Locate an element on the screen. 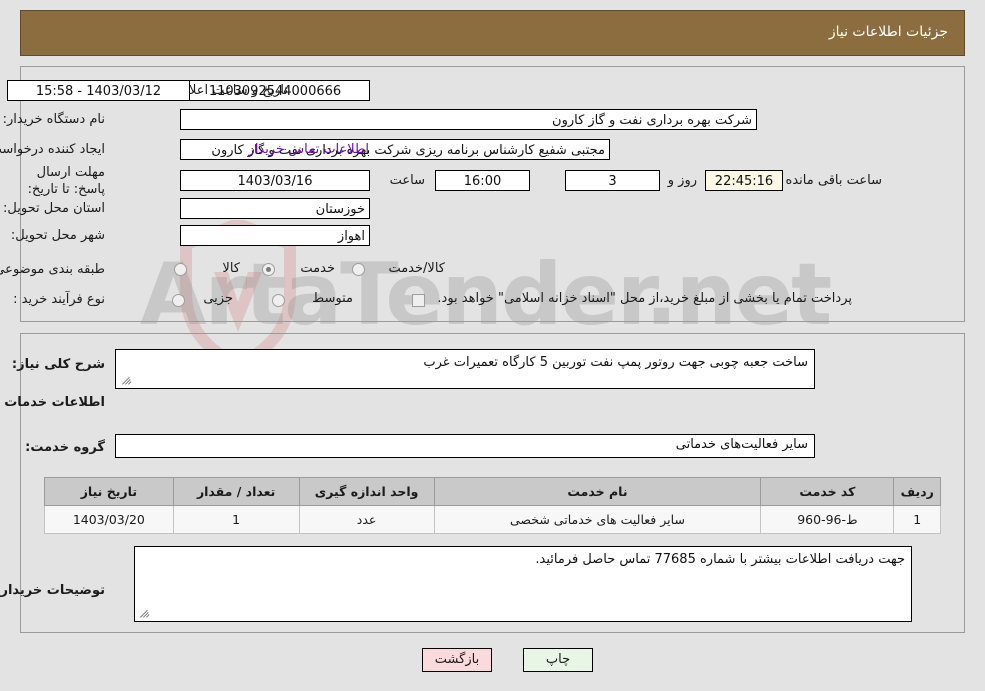  days-and-label: روز و is located at coordinates (682, 180).